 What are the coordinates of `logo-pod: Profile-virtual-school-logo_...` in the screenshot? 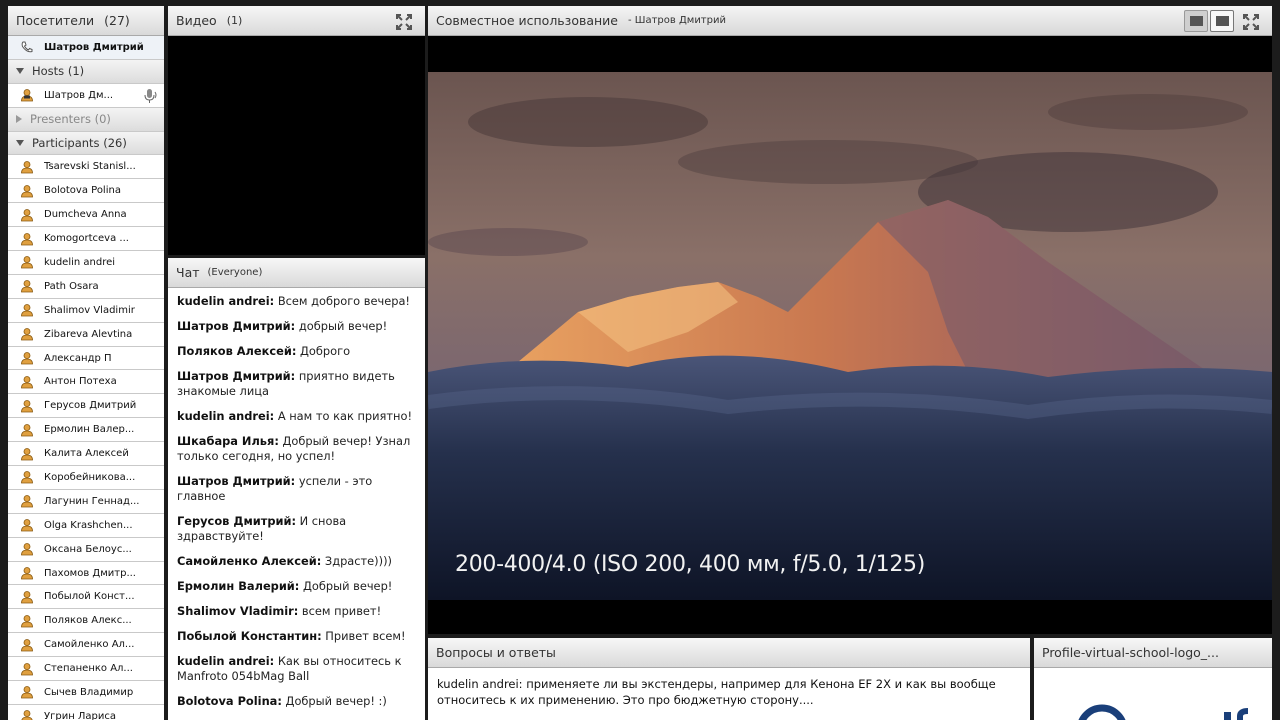 It's located at (1153, 679).